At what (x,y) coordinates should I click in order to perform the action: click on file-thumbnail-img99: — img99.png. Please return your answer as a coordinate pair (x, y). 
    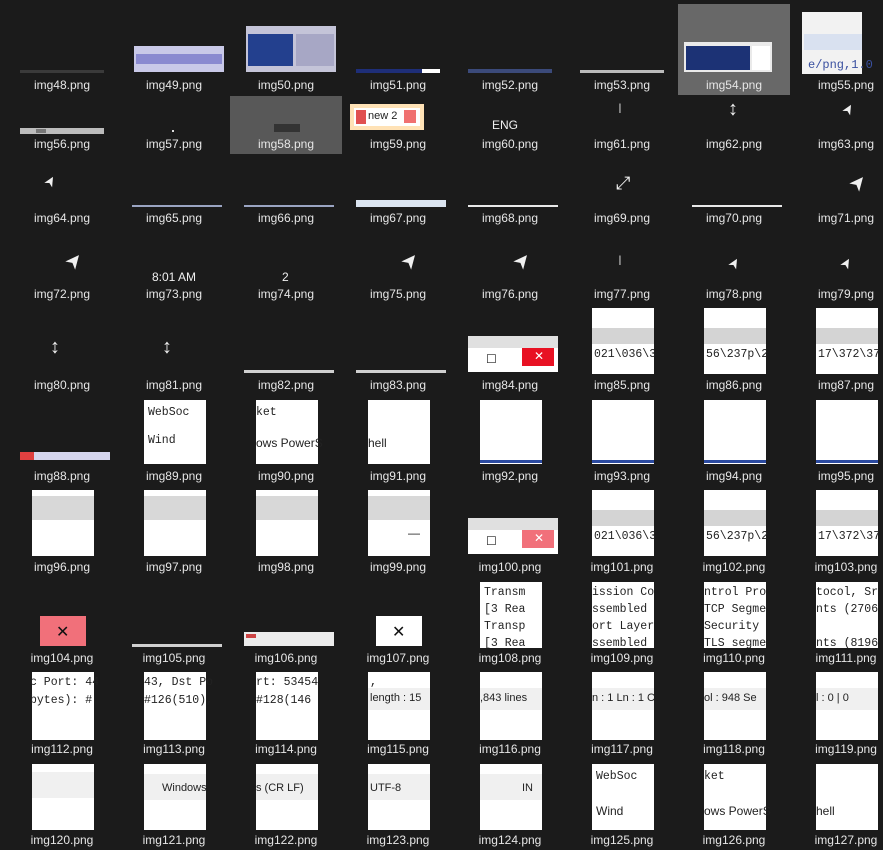
    Looking at the image, I should click on (398, 532).